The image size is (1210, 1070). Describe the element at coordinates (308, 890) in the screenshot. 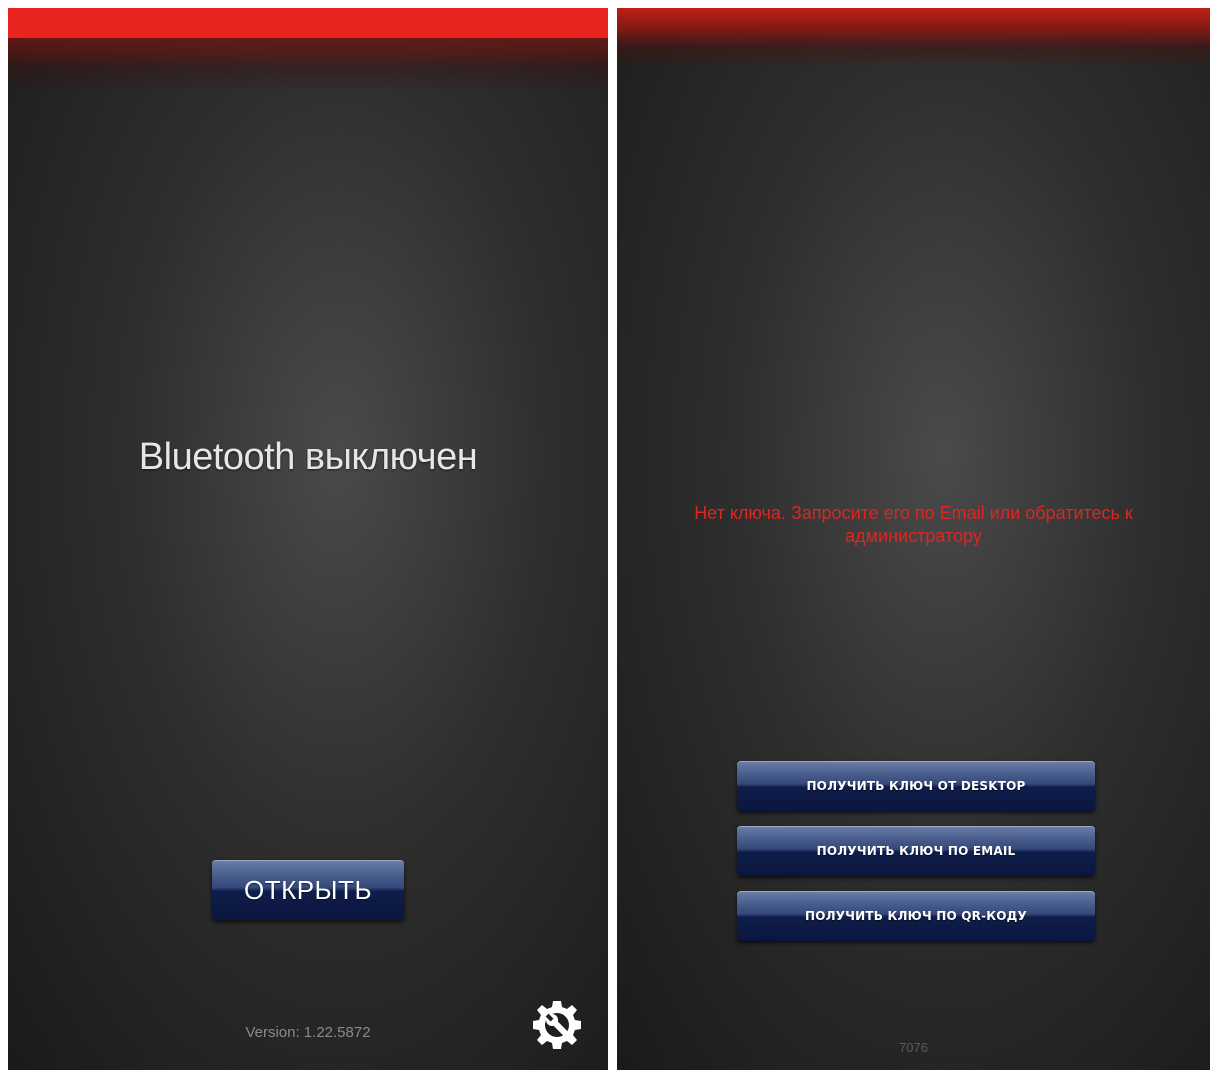

I see `open-button: ОТКРЫТЬ` at that location.